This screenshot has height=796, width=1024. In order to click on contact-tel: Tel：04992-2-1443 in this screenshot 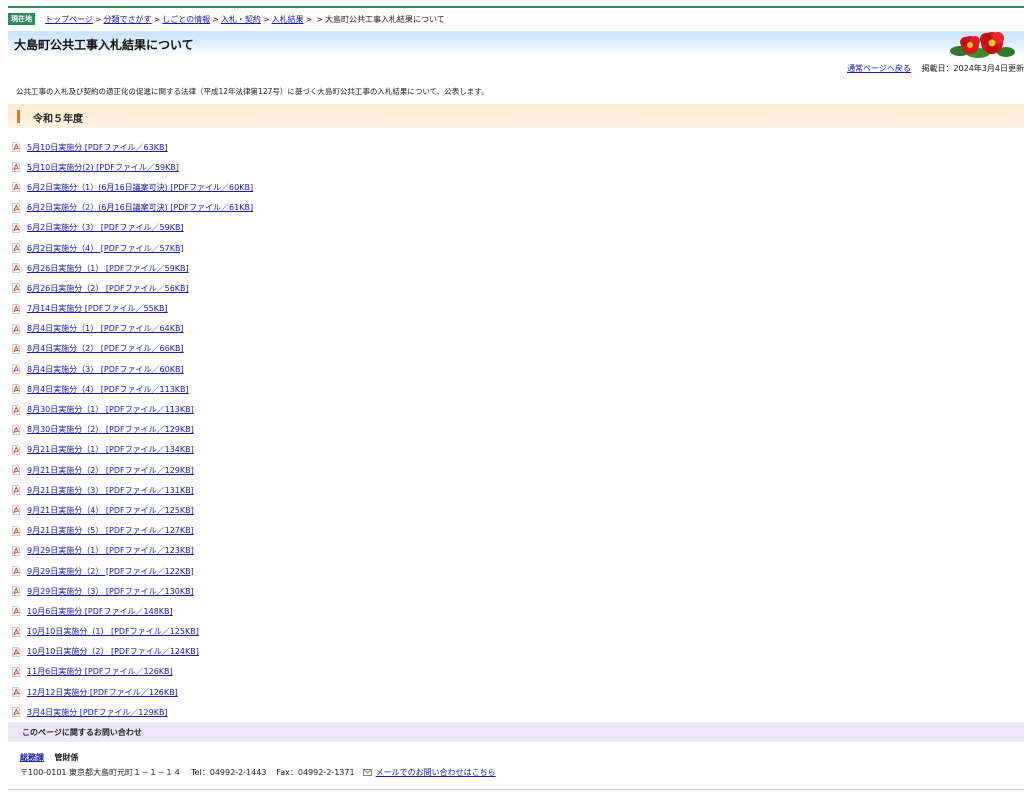, I will do `click(229, 772)`.